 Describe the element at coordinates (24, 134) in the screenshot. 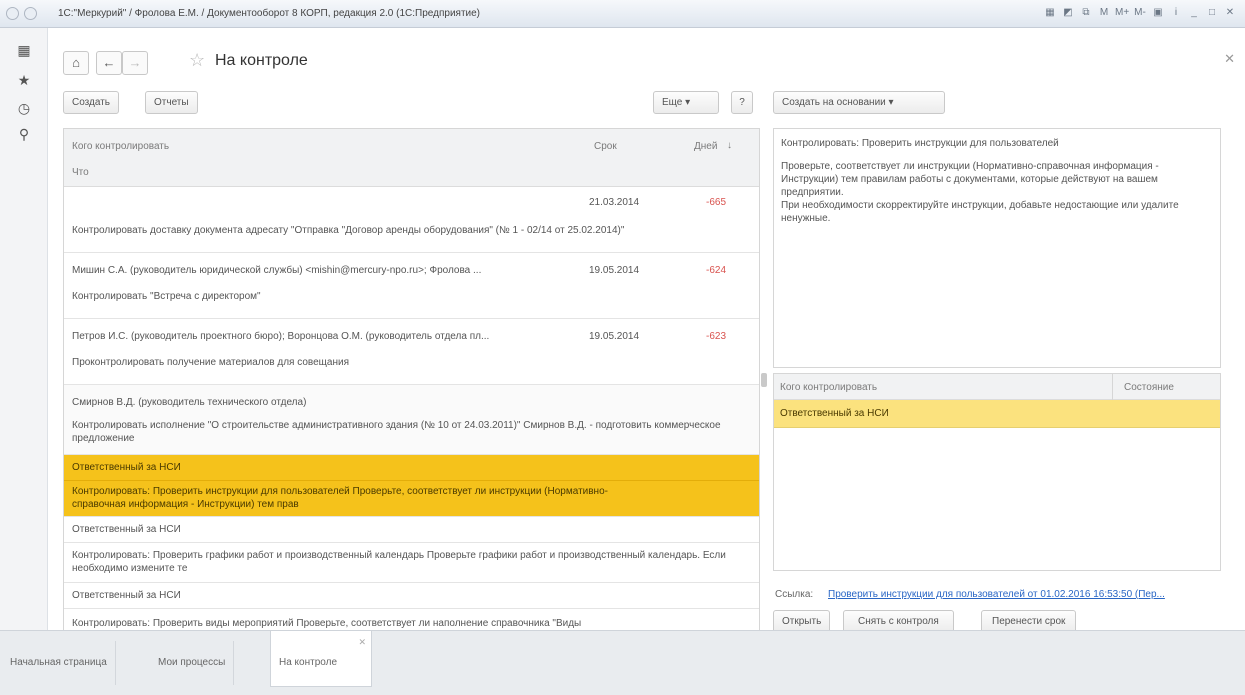

I see `search-icon: ⚲` at that location.